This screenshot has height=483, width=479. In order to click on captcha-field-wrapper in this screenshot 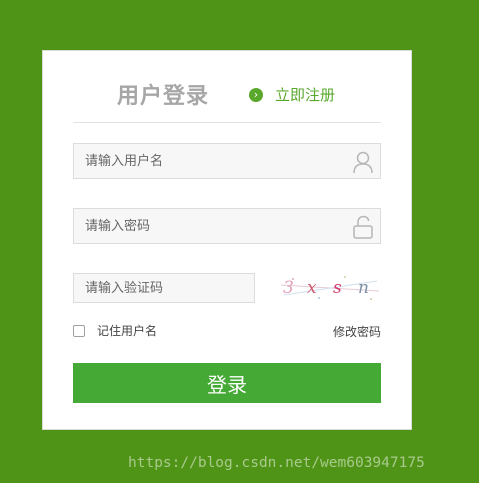, I will do `click(164, 288)`.